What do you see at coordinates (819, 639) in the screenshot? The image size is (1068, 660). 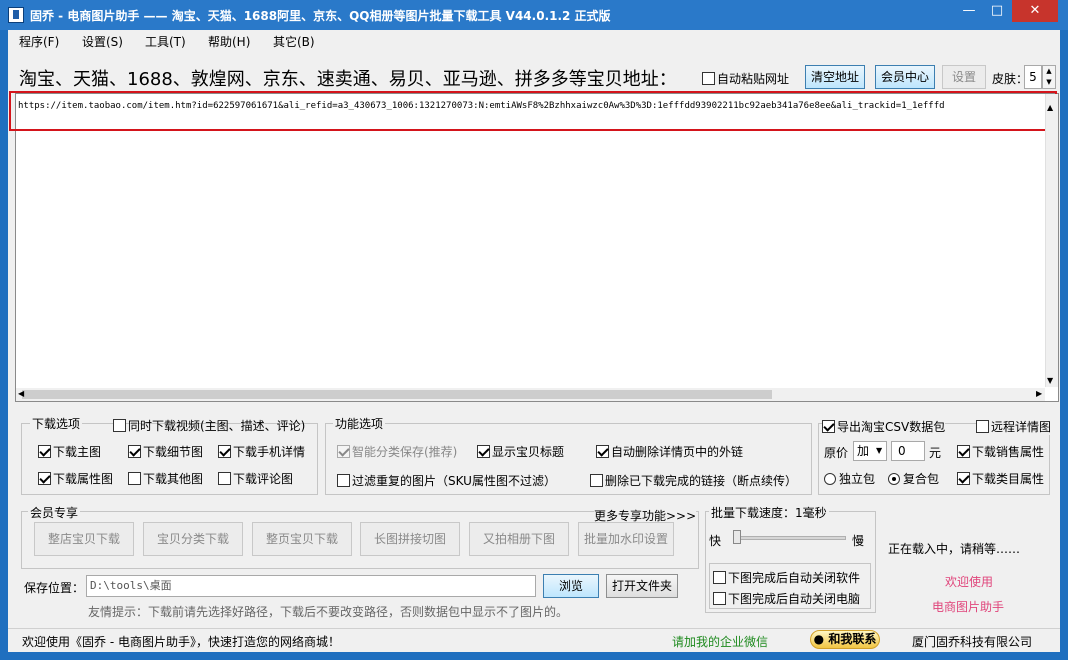 I see `chat-icon: ●` at bounding box center [819, 639].